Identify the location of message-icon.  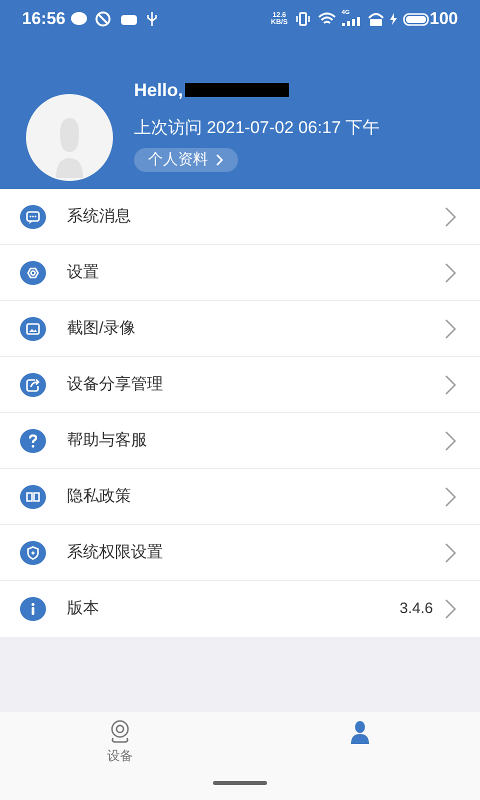
(33, 217).